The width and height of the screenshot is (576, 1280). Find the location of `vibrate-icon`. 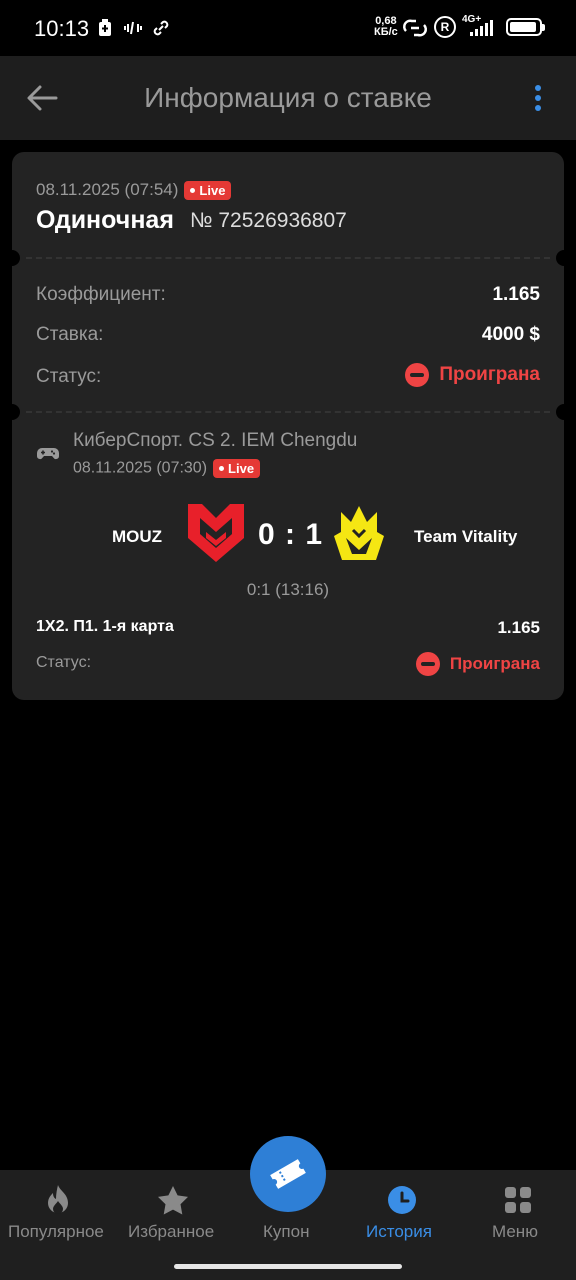

vibrate-icon is located at coordinates (133, 28).